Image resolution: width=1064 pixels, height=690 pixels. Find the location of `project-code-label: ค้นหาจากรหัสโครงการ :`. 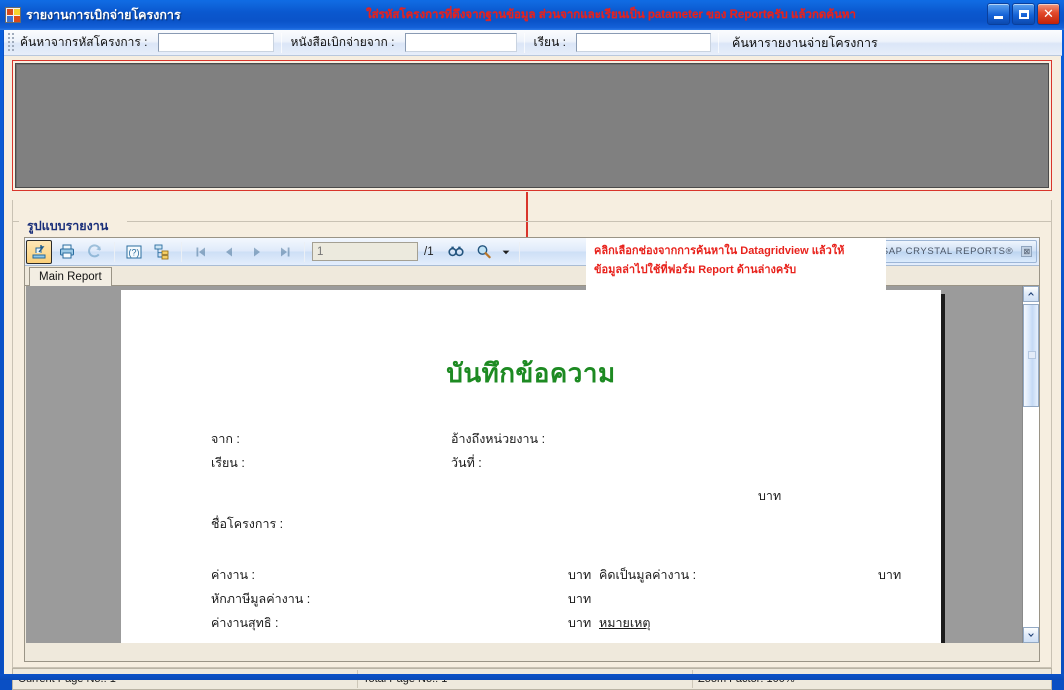

project-code-label: ค้นหาจากรหัสโครงการ : is located at coordinates (84, 42).